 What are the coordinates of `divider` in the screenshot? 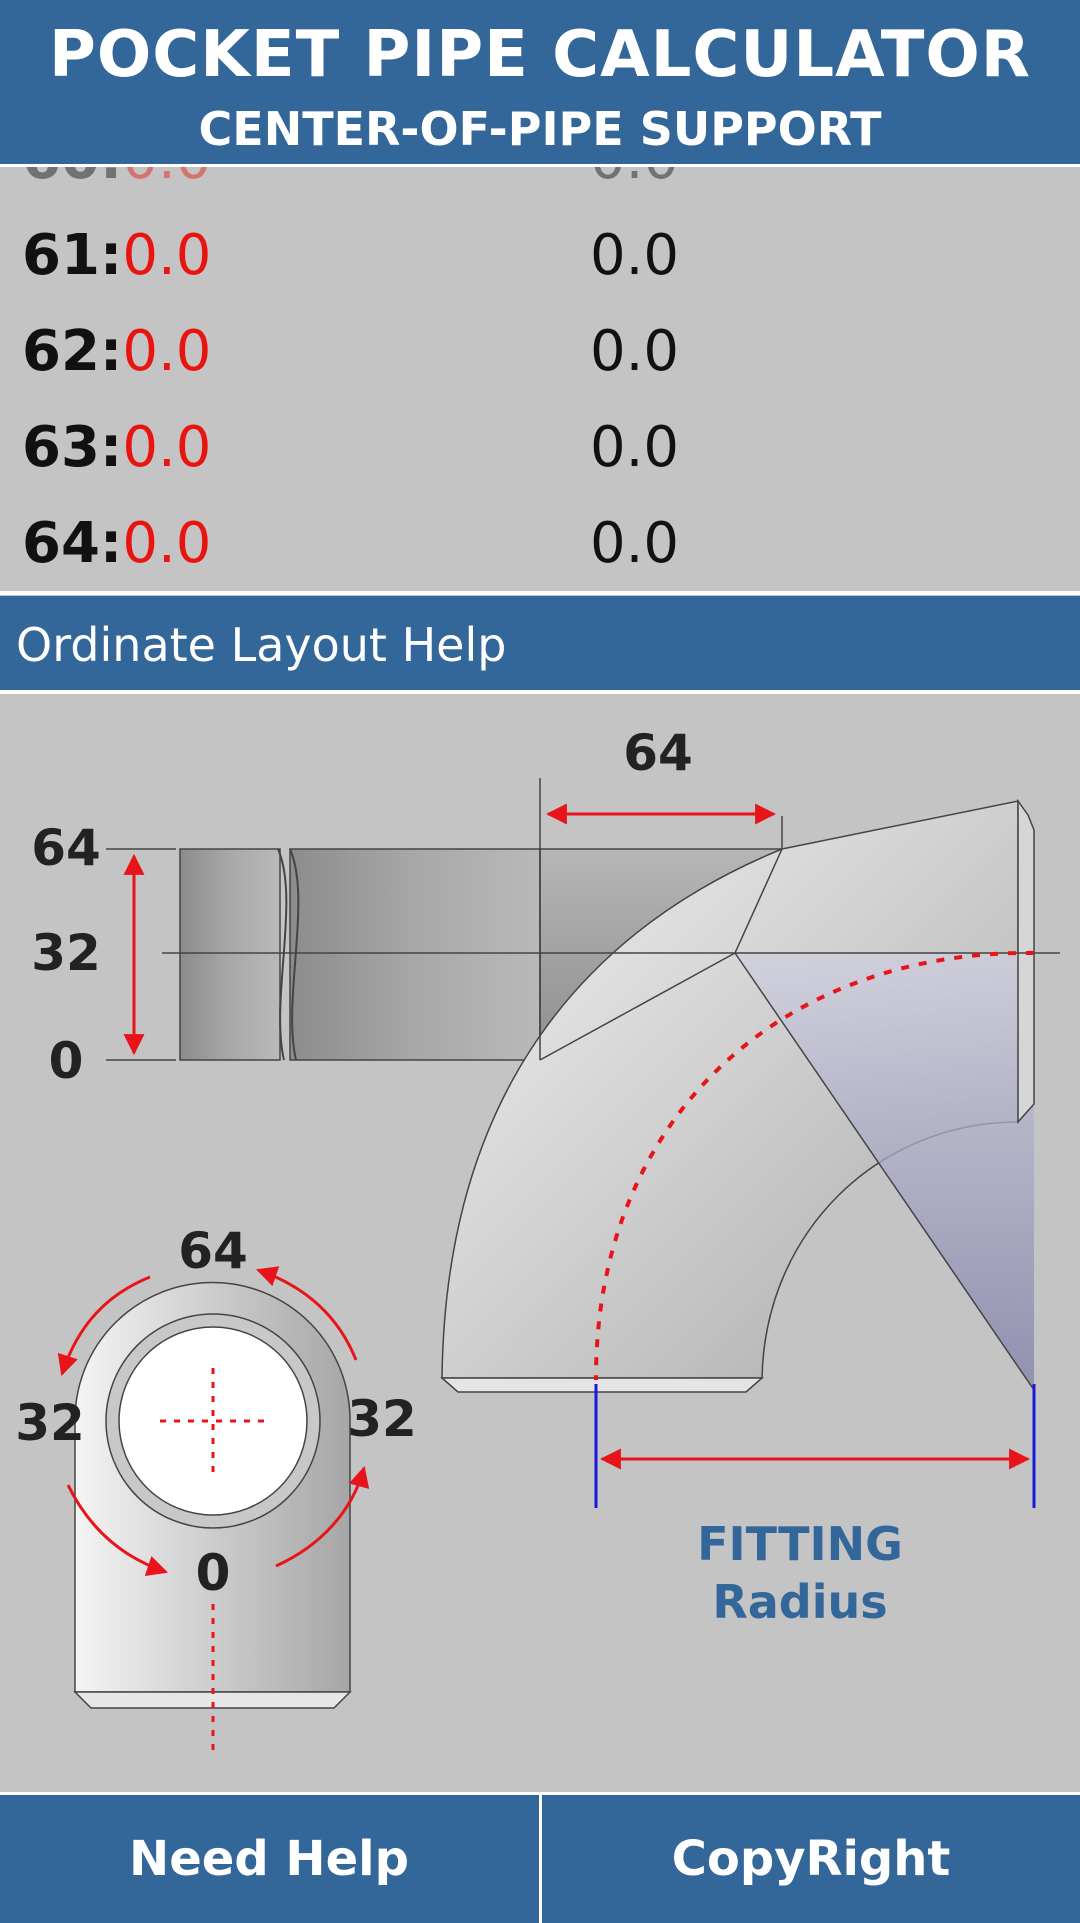 It's located at (540, 593).